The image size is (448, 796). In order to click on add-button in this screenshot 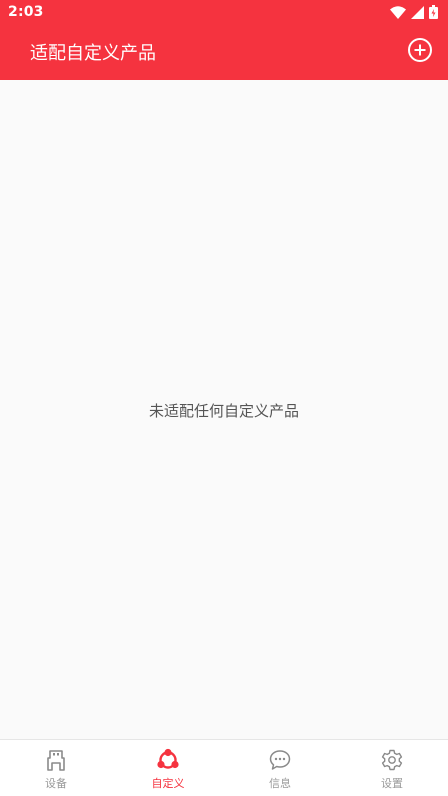, I will do `click(420, 52)`.